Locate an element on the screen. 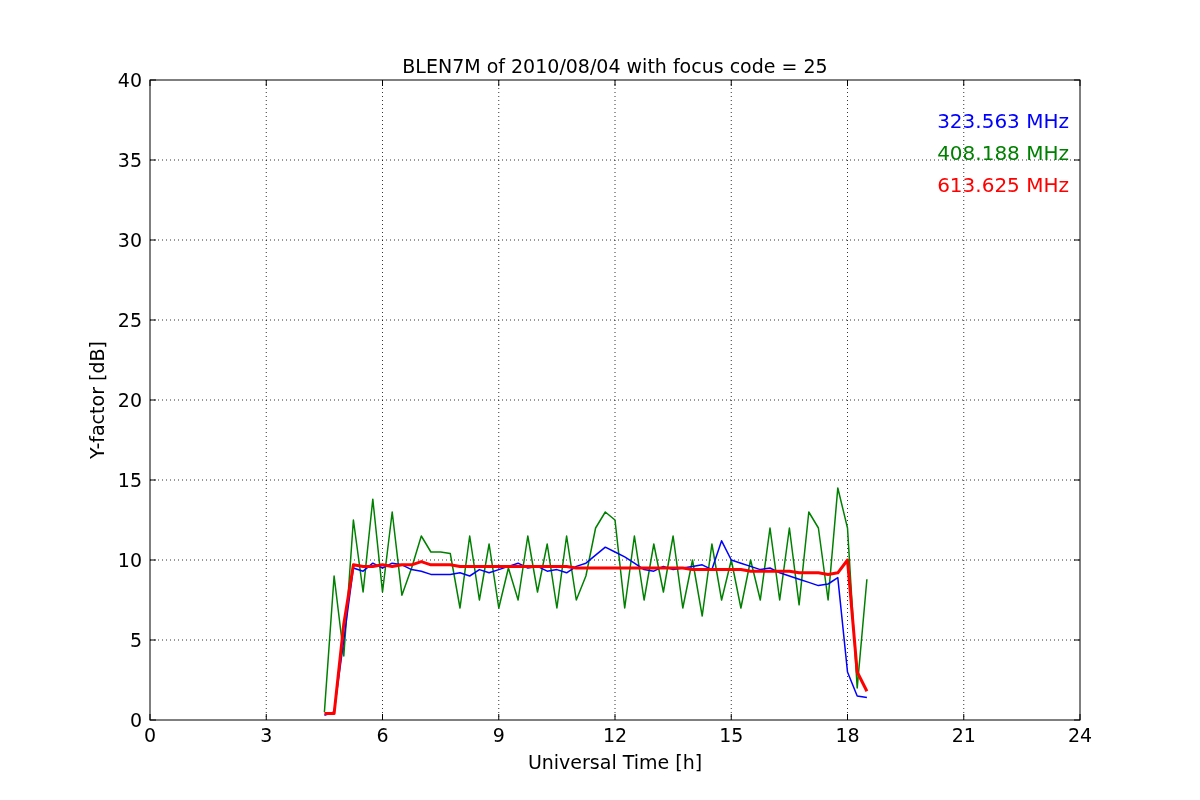  x-tick-label: 21 is located at coordinates (963, 735).